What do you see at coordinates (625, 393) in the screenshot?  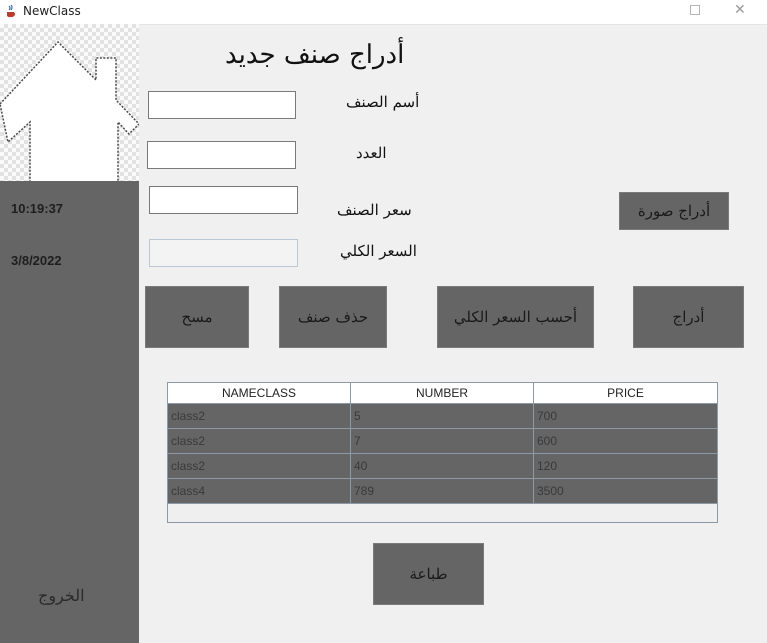 I see `column-header-price: PRICE` at bounding box center [625, 393].